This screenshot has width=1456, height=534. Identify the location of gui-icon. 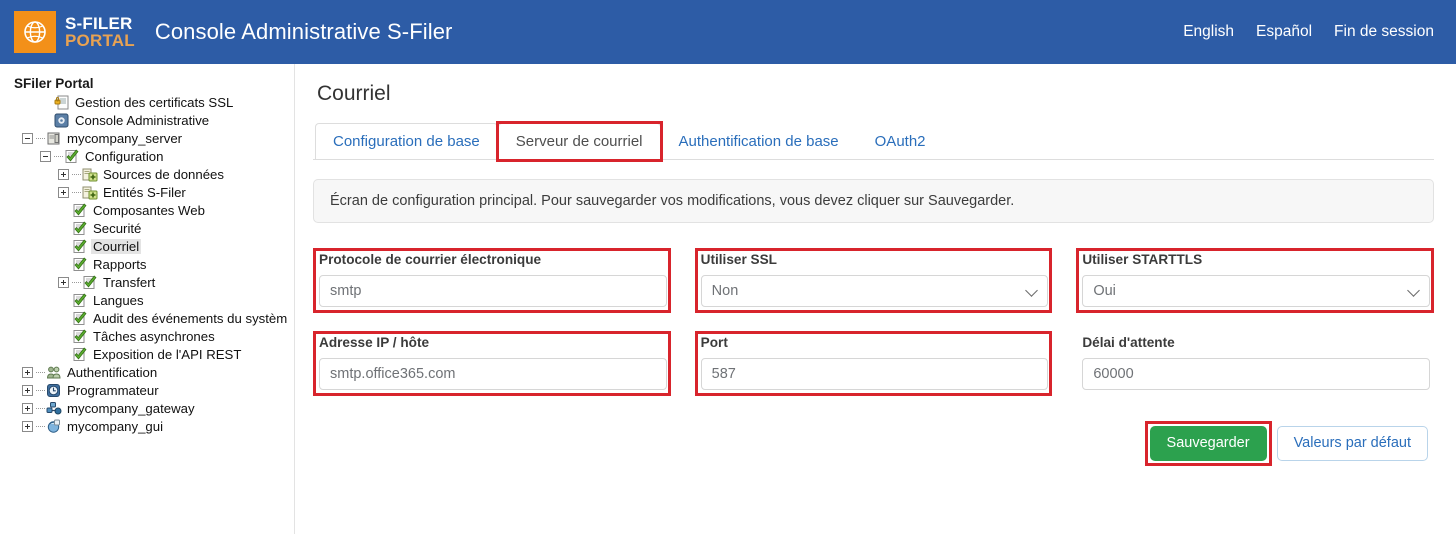
(53, 426).